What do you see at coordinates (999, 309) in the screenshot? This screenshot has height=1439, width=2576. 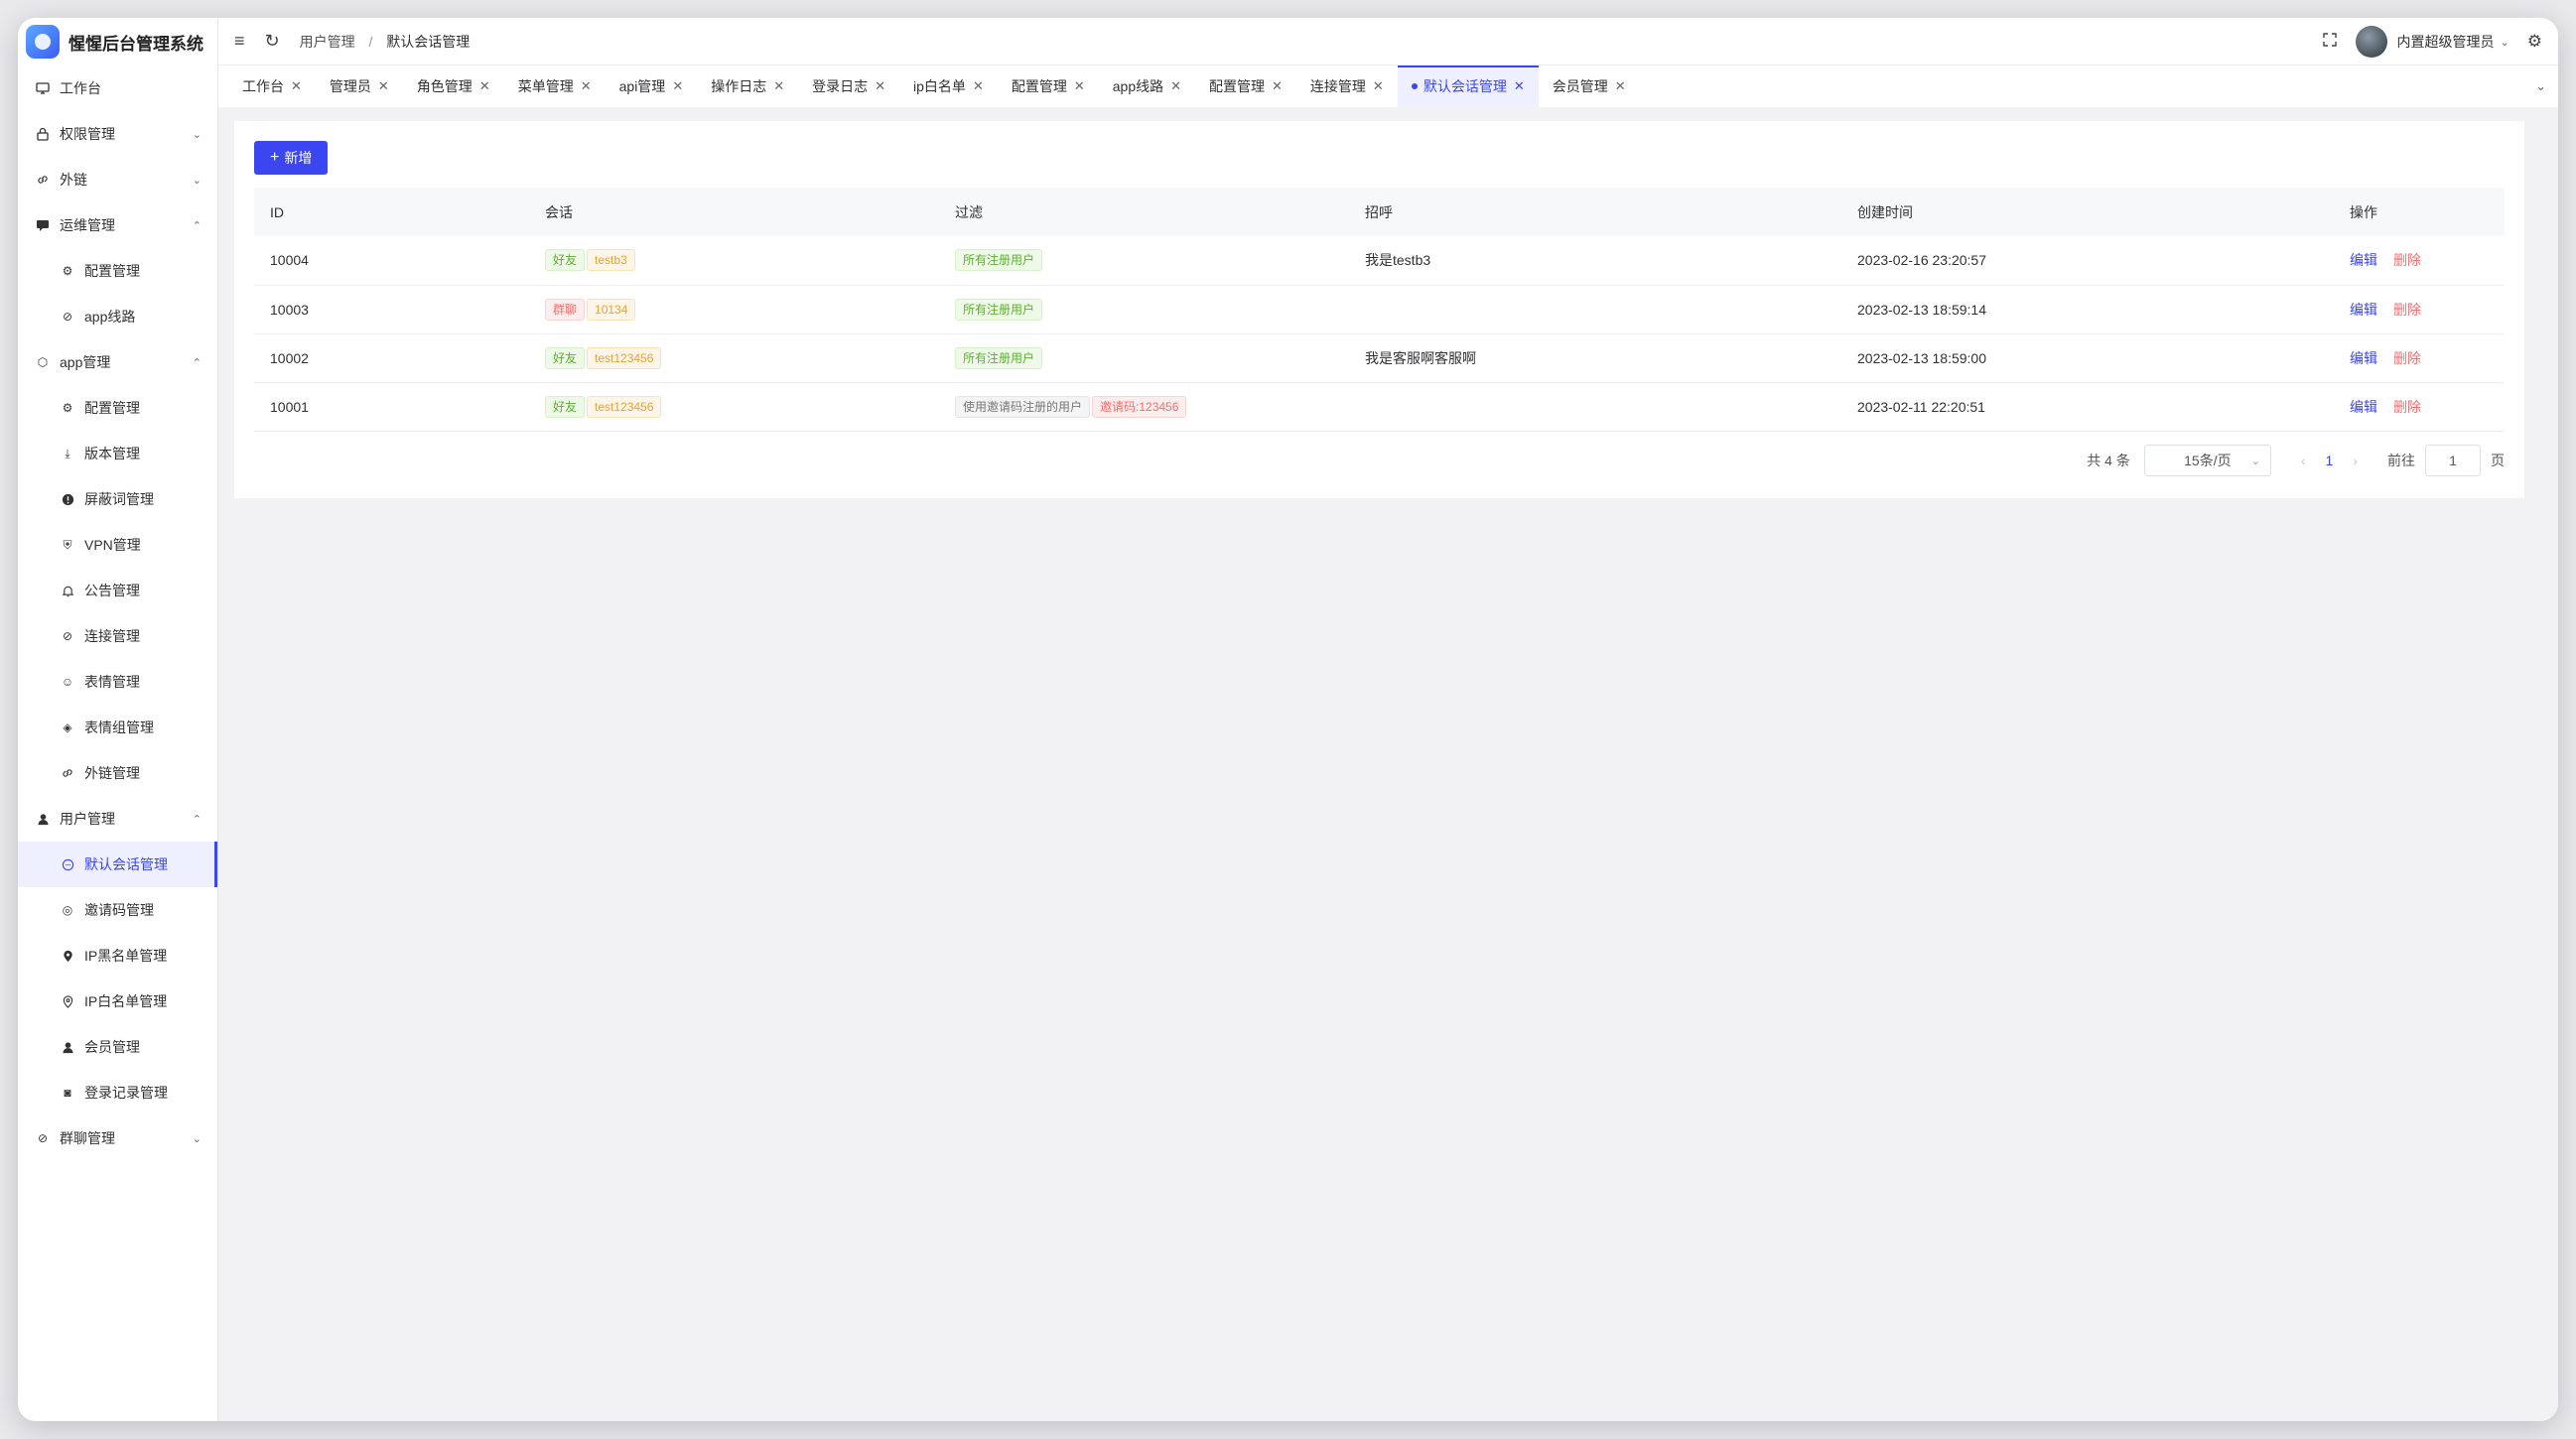 I see `filter-tag: 所有注册用户` at bounding box center [999, 309].